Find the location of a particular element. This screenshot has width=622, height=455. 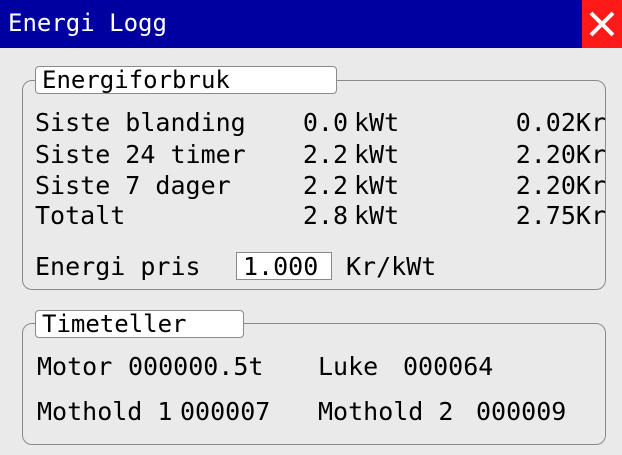

energy-group-title: Energiforbruk is located at coordinates (186, 80).